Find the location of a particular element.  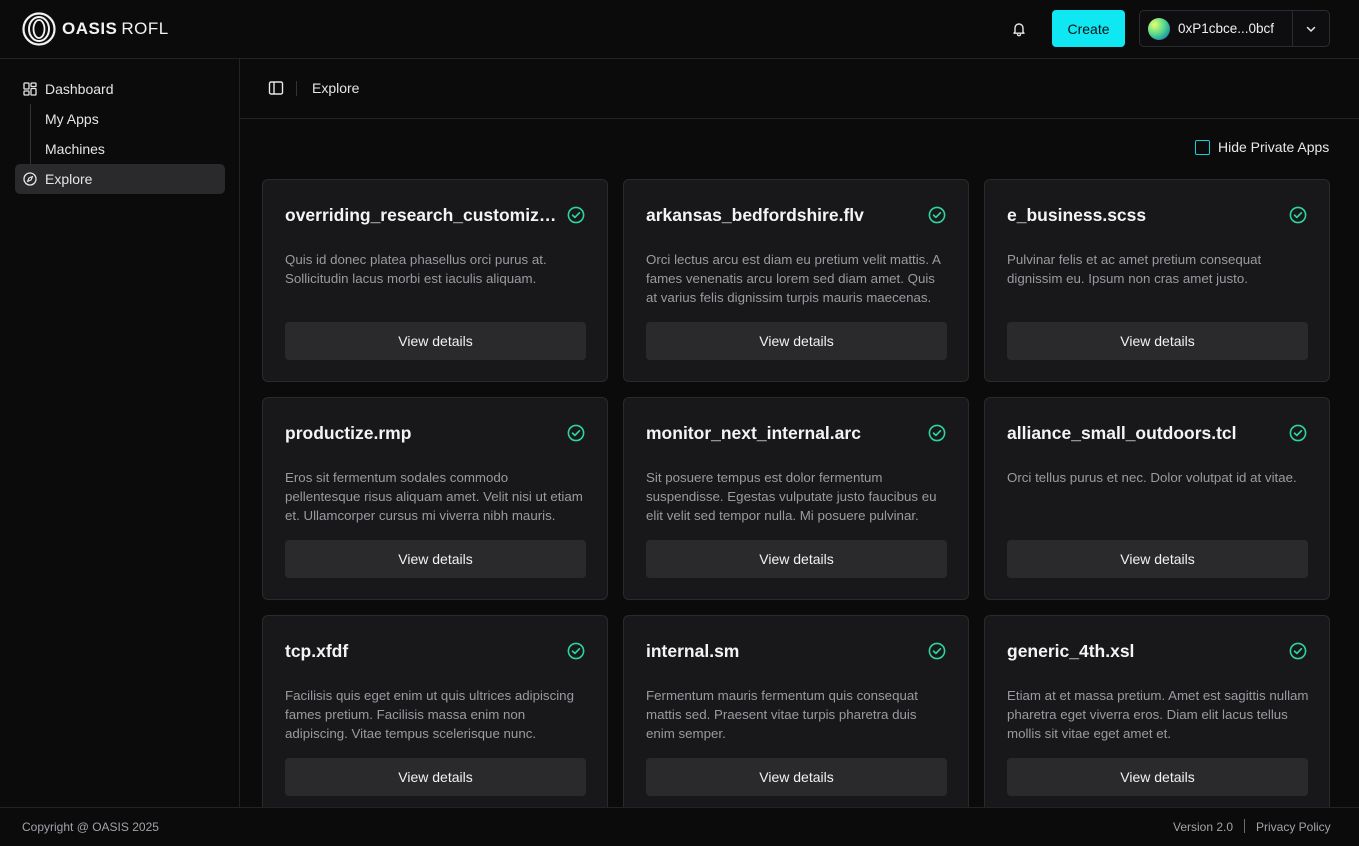

sidebar-item-my-apps: My Apps is located at coordinates (72, 119).